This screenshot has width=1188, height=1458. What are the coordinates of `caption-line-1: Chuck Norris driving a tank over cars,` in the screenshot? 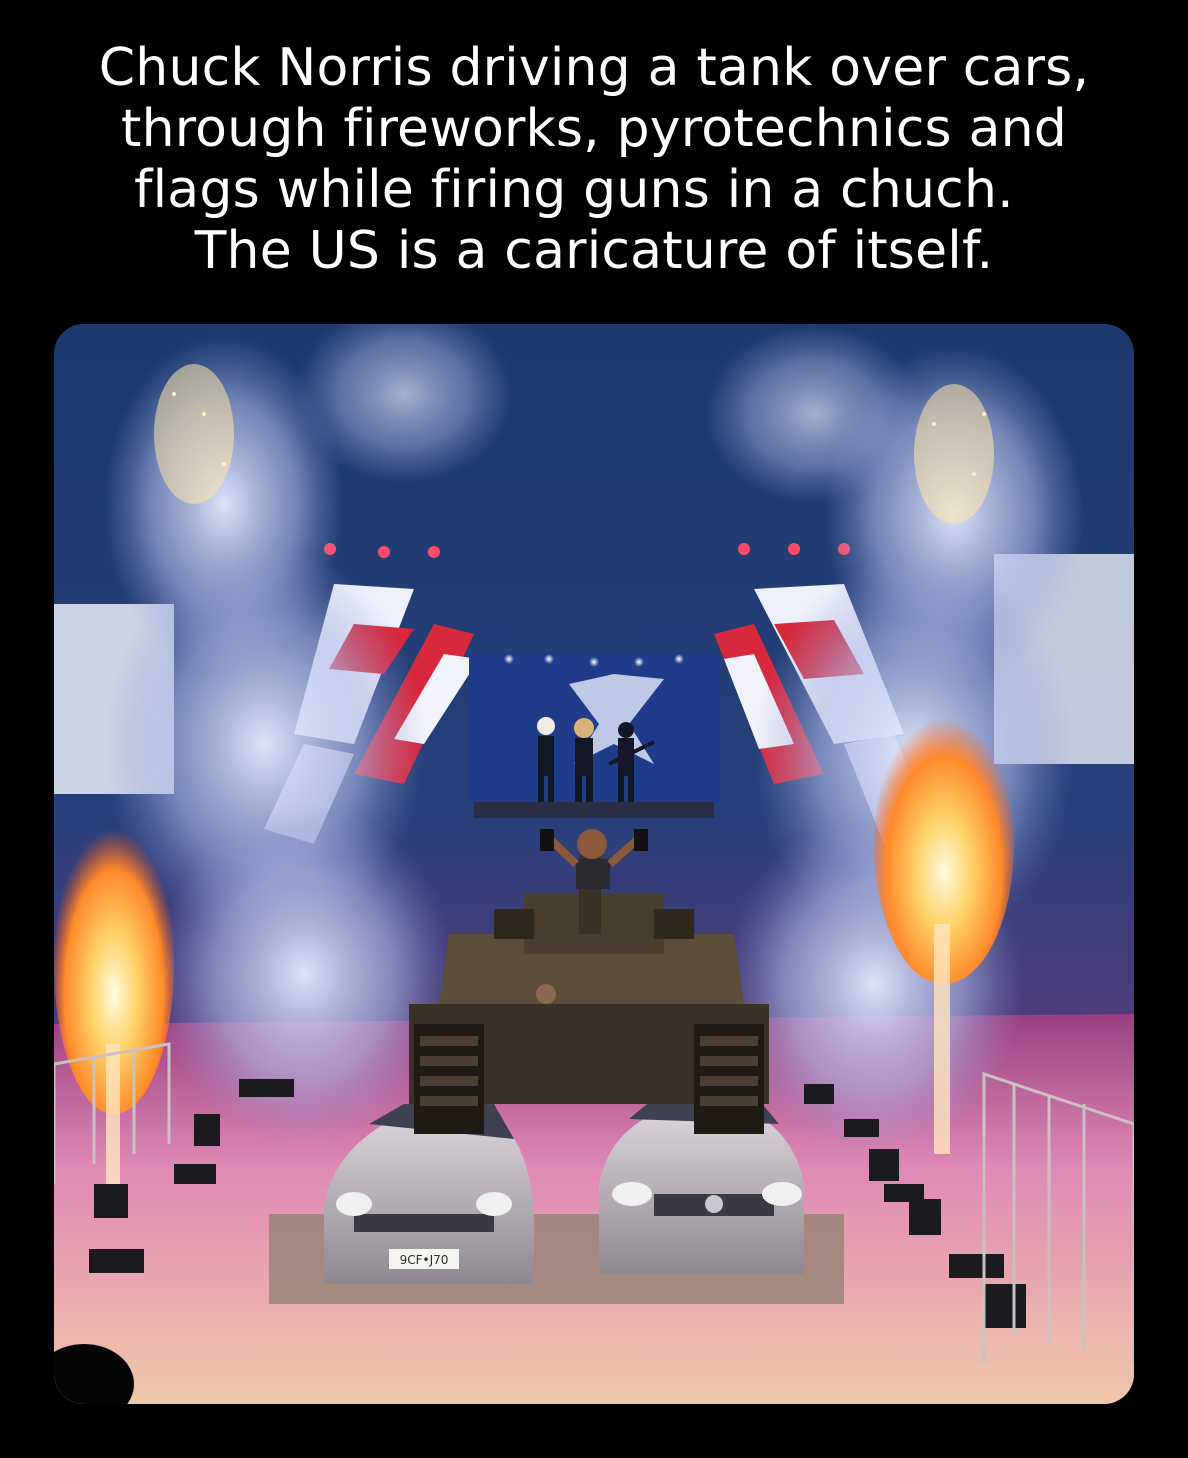 It's located at (594, 68).